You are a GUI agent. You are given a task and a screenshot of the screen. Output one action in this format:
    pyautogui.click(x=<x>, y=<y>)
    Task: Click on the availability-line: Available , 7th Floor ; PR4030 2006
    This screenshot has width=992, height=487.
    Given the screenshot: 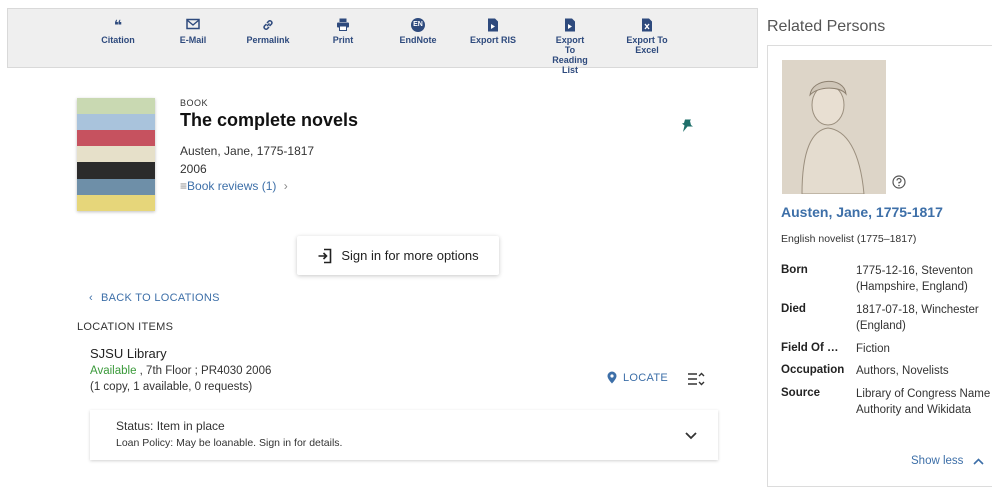 What is the action you would take?
    pyautogui.click(x=180, y=371)
    